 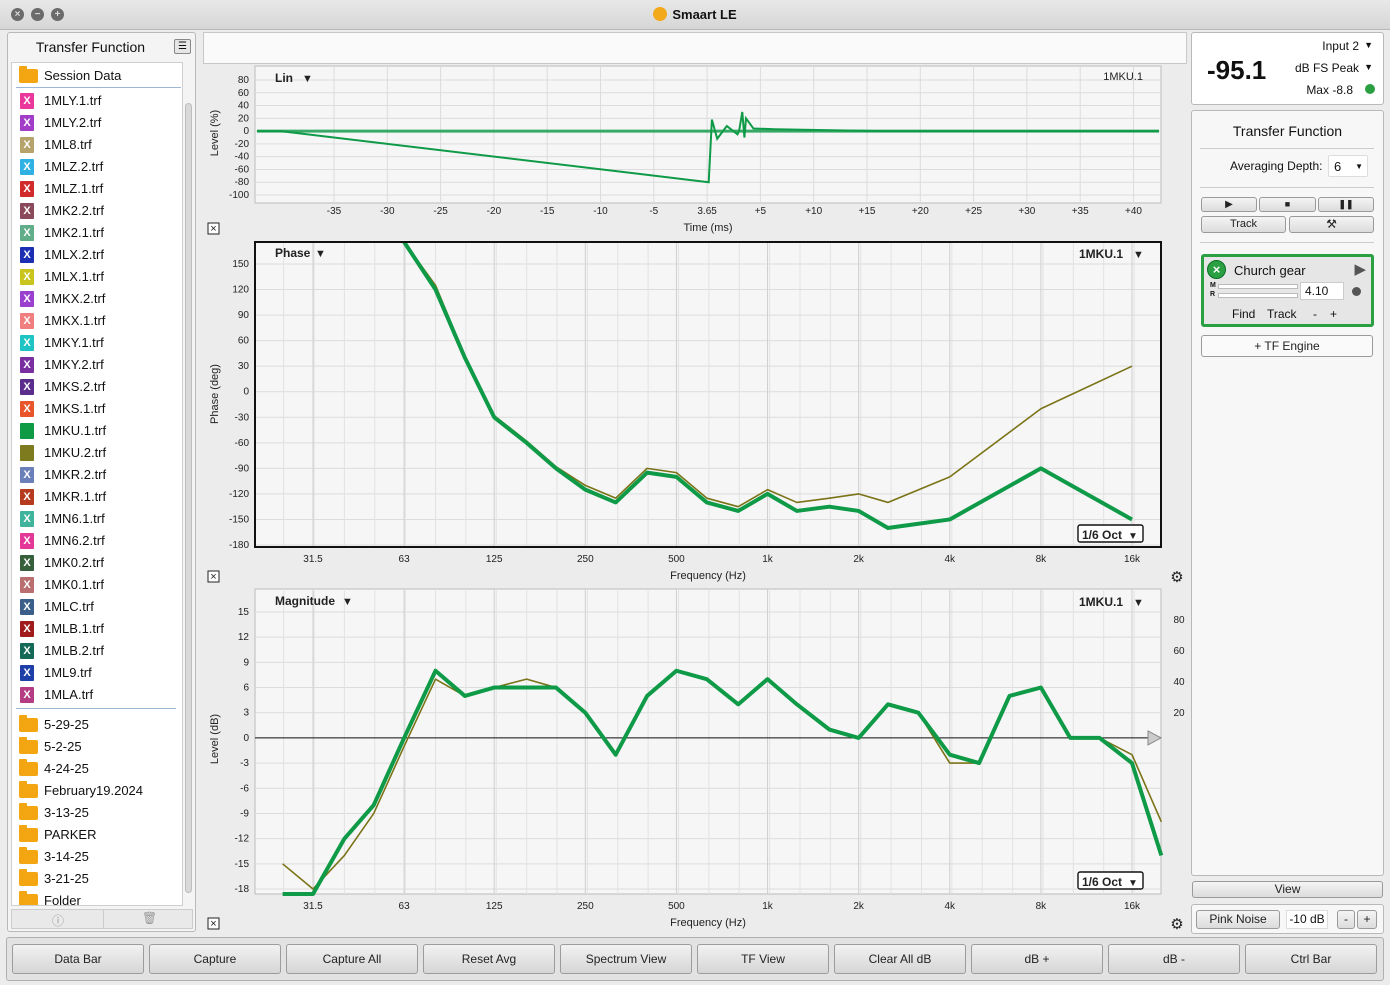 I want to click on stop-button: ■, so click(x=1287, y=204).